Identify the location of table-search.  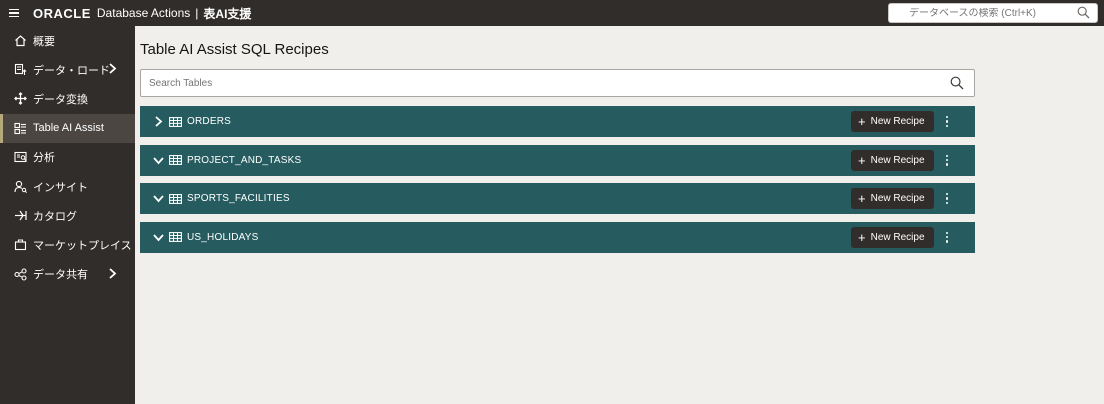
(557, 83).